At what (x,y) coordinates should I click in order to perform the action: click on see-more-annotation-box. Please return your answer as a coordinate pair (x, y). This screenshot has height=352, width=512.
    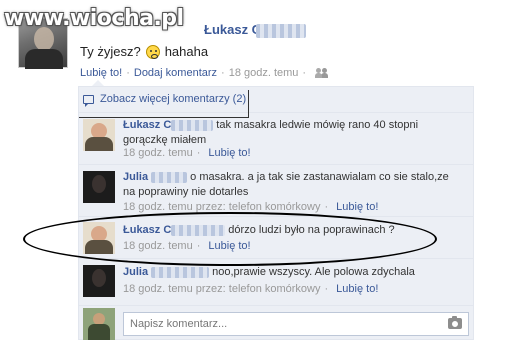
    Looking at the image, I should click on (164, 104).